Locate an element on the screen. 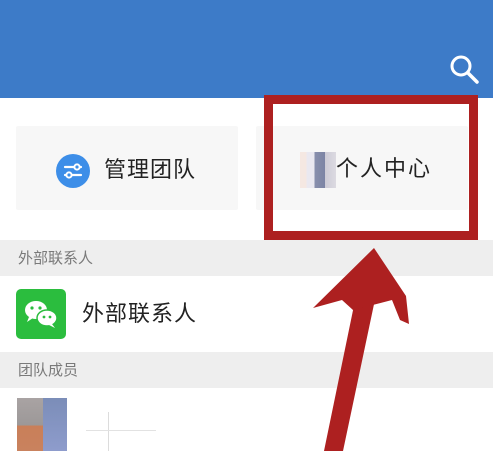 The image size is (493, 451). team-member-row is located at coordinates (246, 419).